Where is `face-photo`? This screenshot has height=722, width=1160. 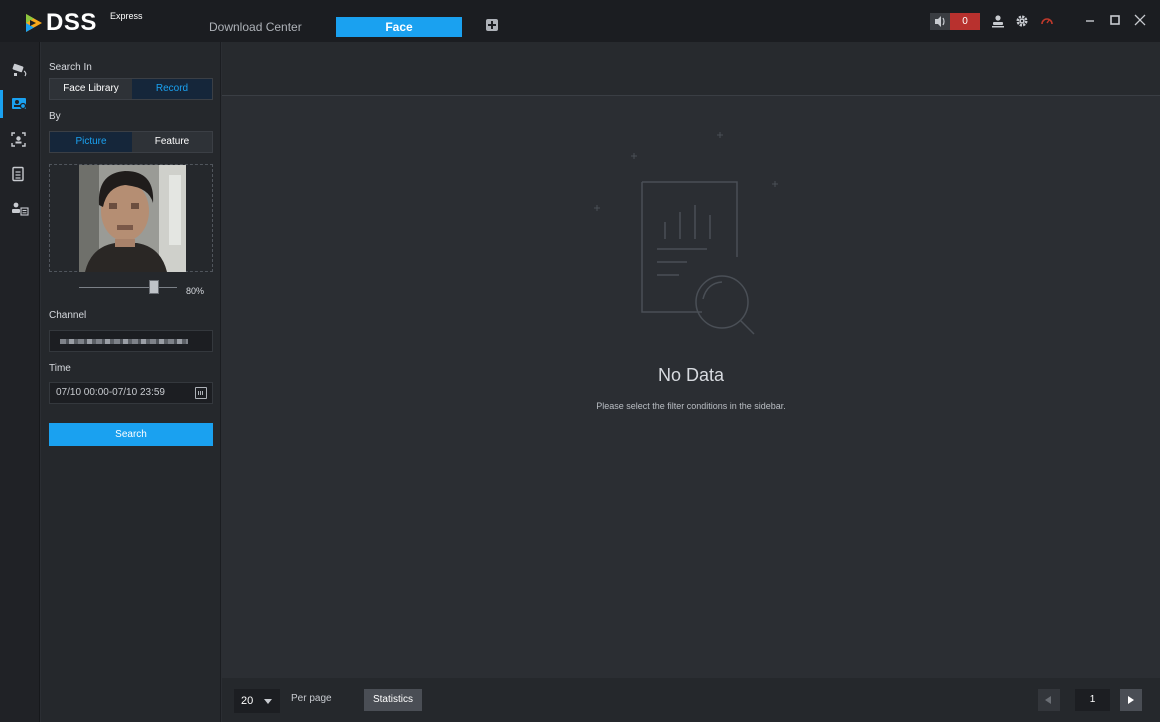 face-photo is located at coordinates (132, 218).